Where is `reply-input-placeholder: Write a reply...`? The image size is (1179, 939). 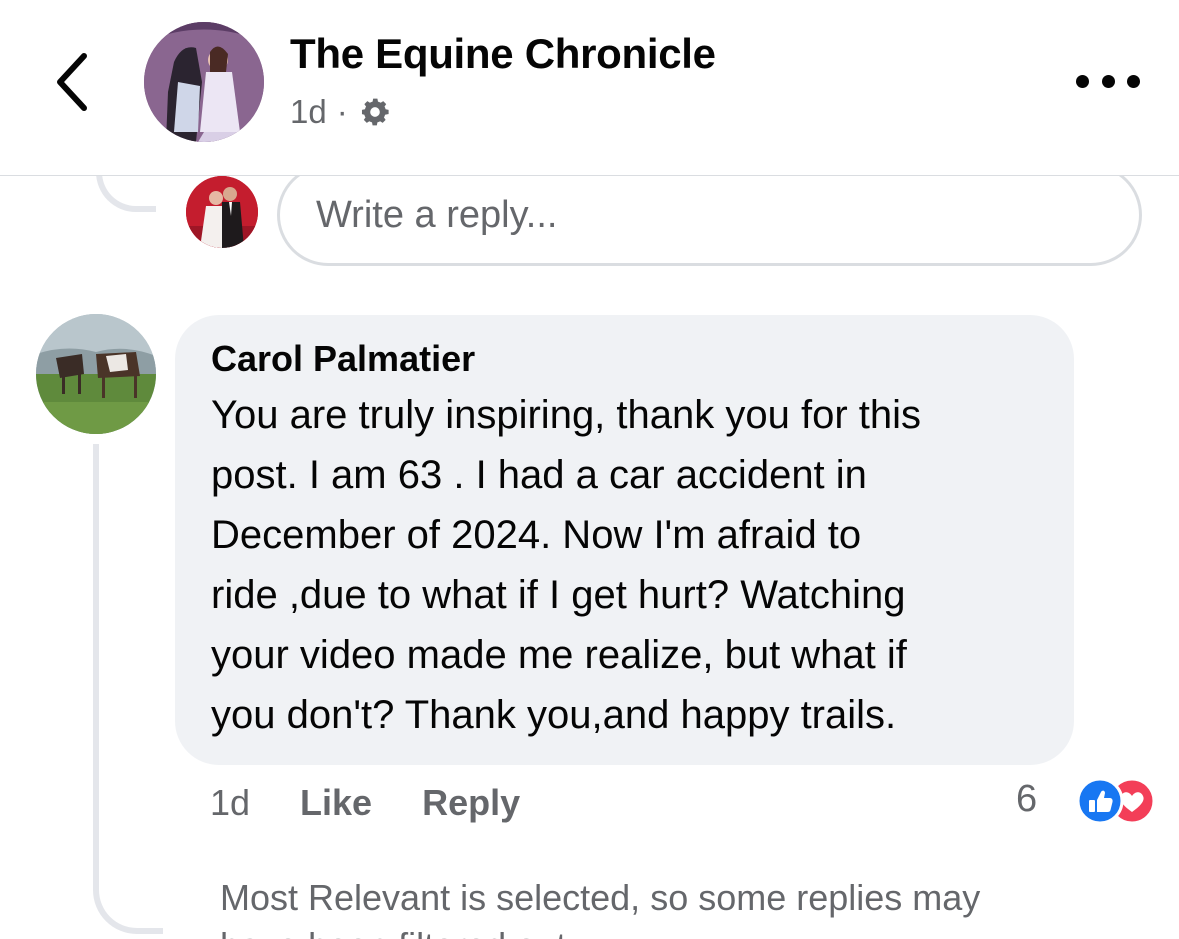 reply-input-placeholder: Write a reply... is located at coordinates (437, 214).